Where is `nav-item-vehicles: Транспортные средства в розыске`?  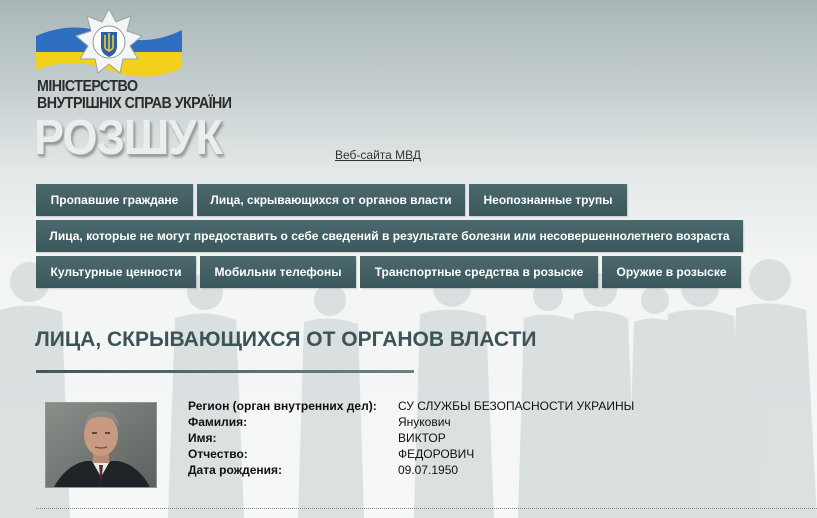 nav-item-vehicles: Транспортные средства в розыске is located at coordinates (479, 272).